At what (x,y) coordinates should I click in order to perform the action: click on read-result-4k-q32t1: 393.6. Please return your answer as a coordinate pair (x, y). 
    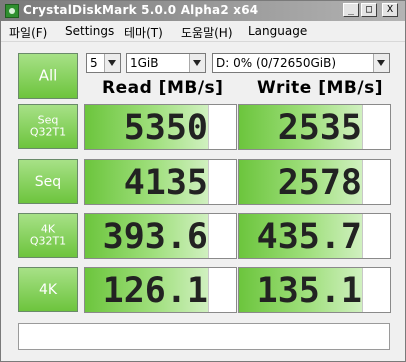
    Looking at the image, I should click on (160, 236).